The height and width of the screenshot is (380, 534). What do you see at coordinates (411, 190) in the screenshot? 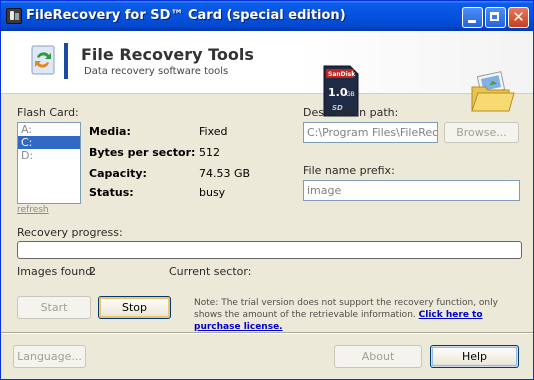
I see `file-name-prefix-field: image` at bounding box center [411, 190].